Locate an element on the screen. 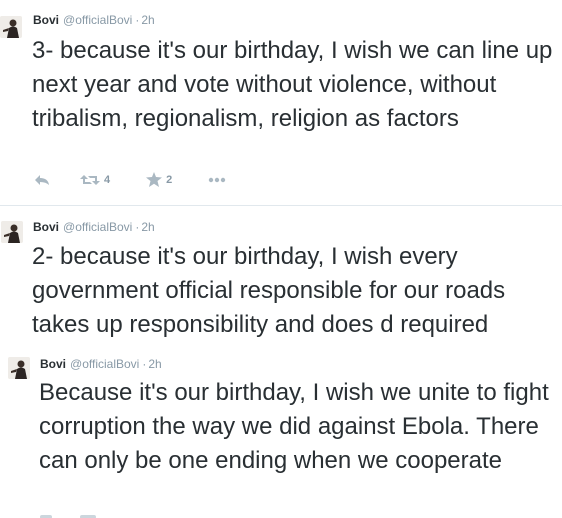 The height and width of the screenshot is (518, 562). favorite-count: 2 is located at coordinates (169, 179).